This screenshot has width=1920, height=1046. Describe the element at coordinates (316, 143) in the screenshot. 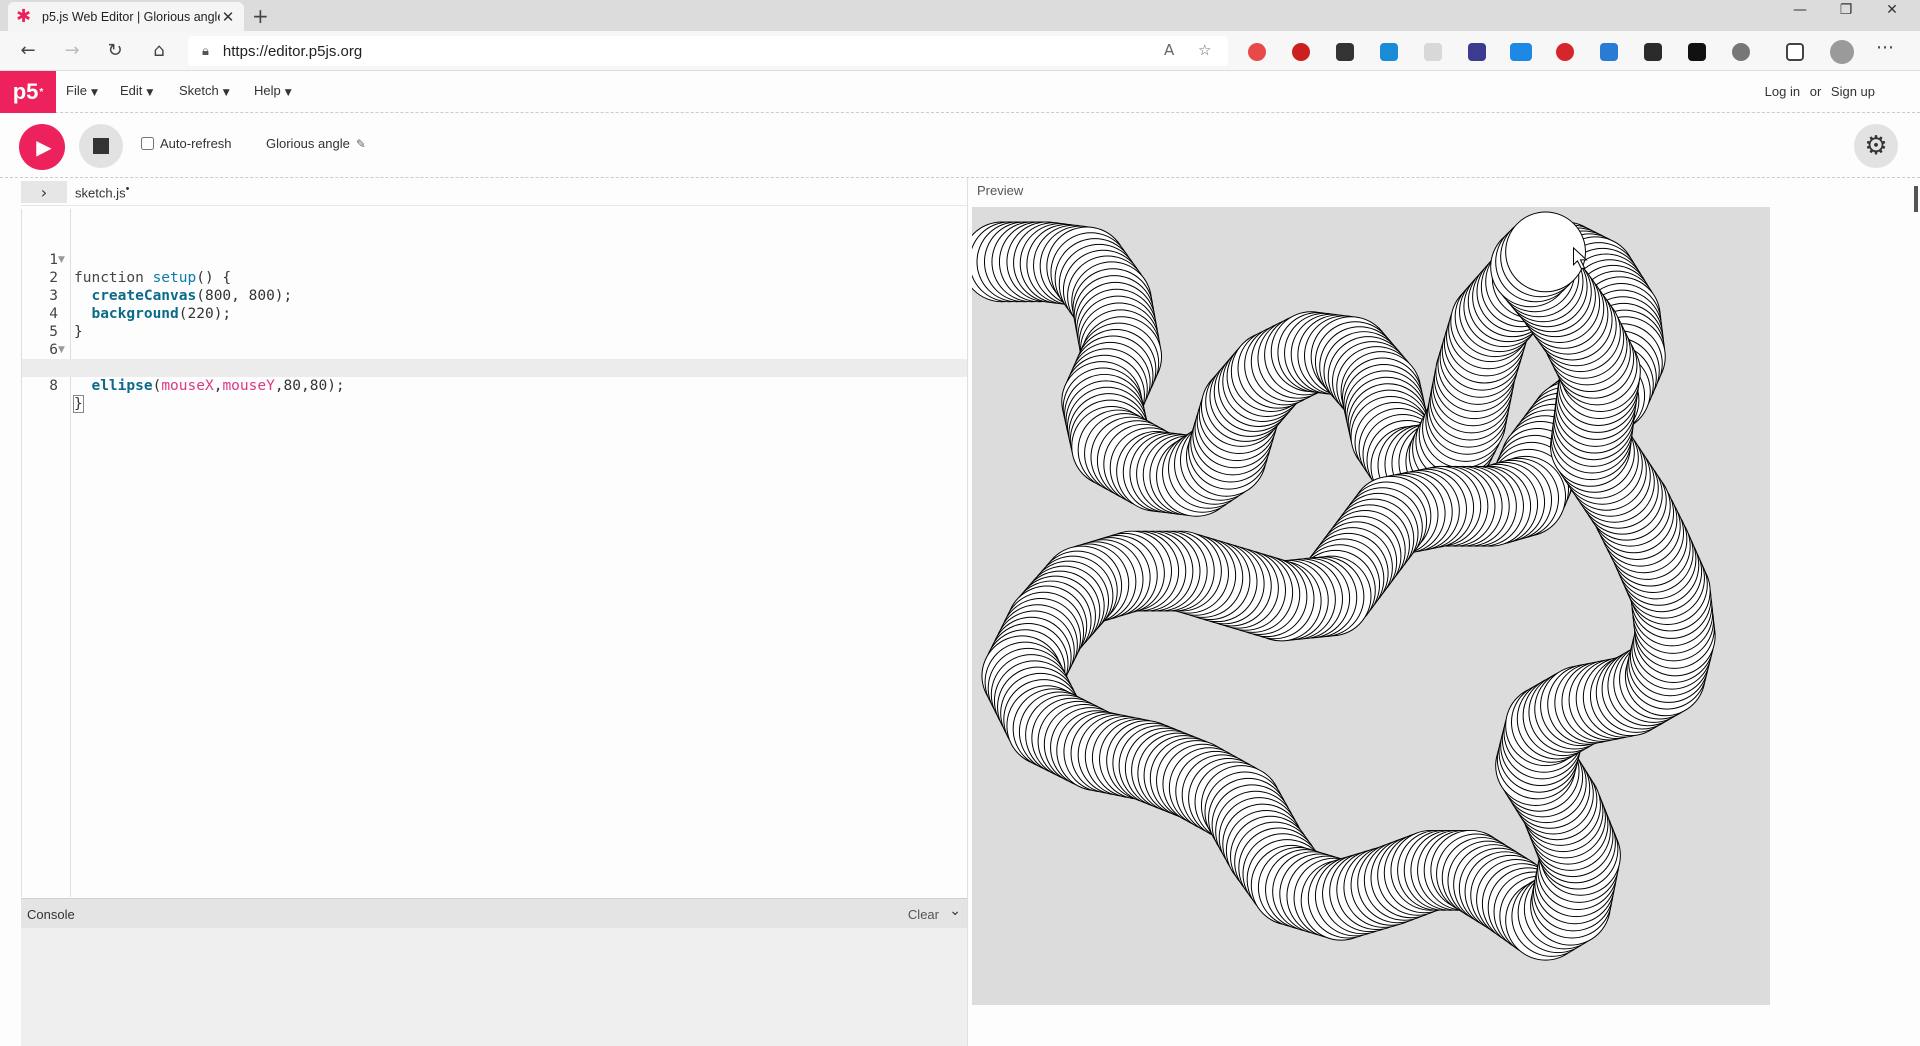

I see `project-name: Glorious angle ✎` at that location.